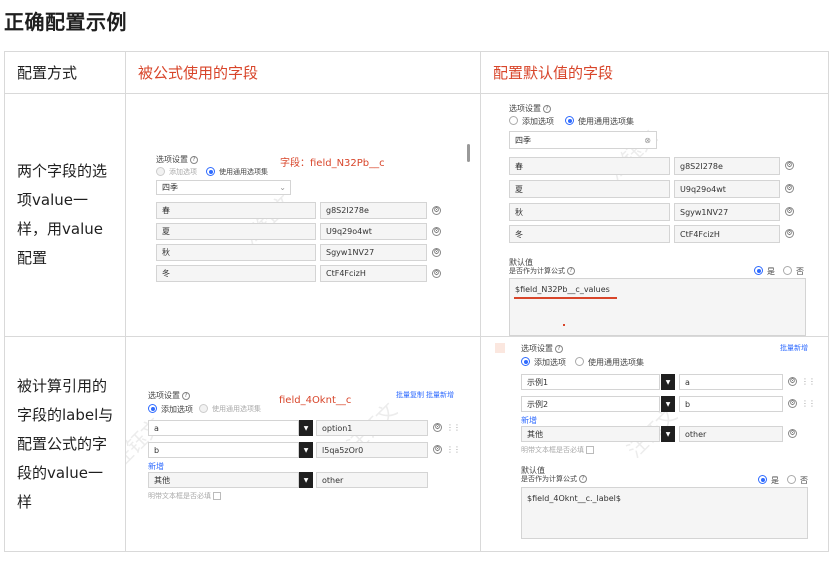 This screenshot has height=561, width=834. Describe the element at coordinates (65, 215) in the screenshot. I see `row-description: 两个字段的选项value一样，用value配置` at that location.